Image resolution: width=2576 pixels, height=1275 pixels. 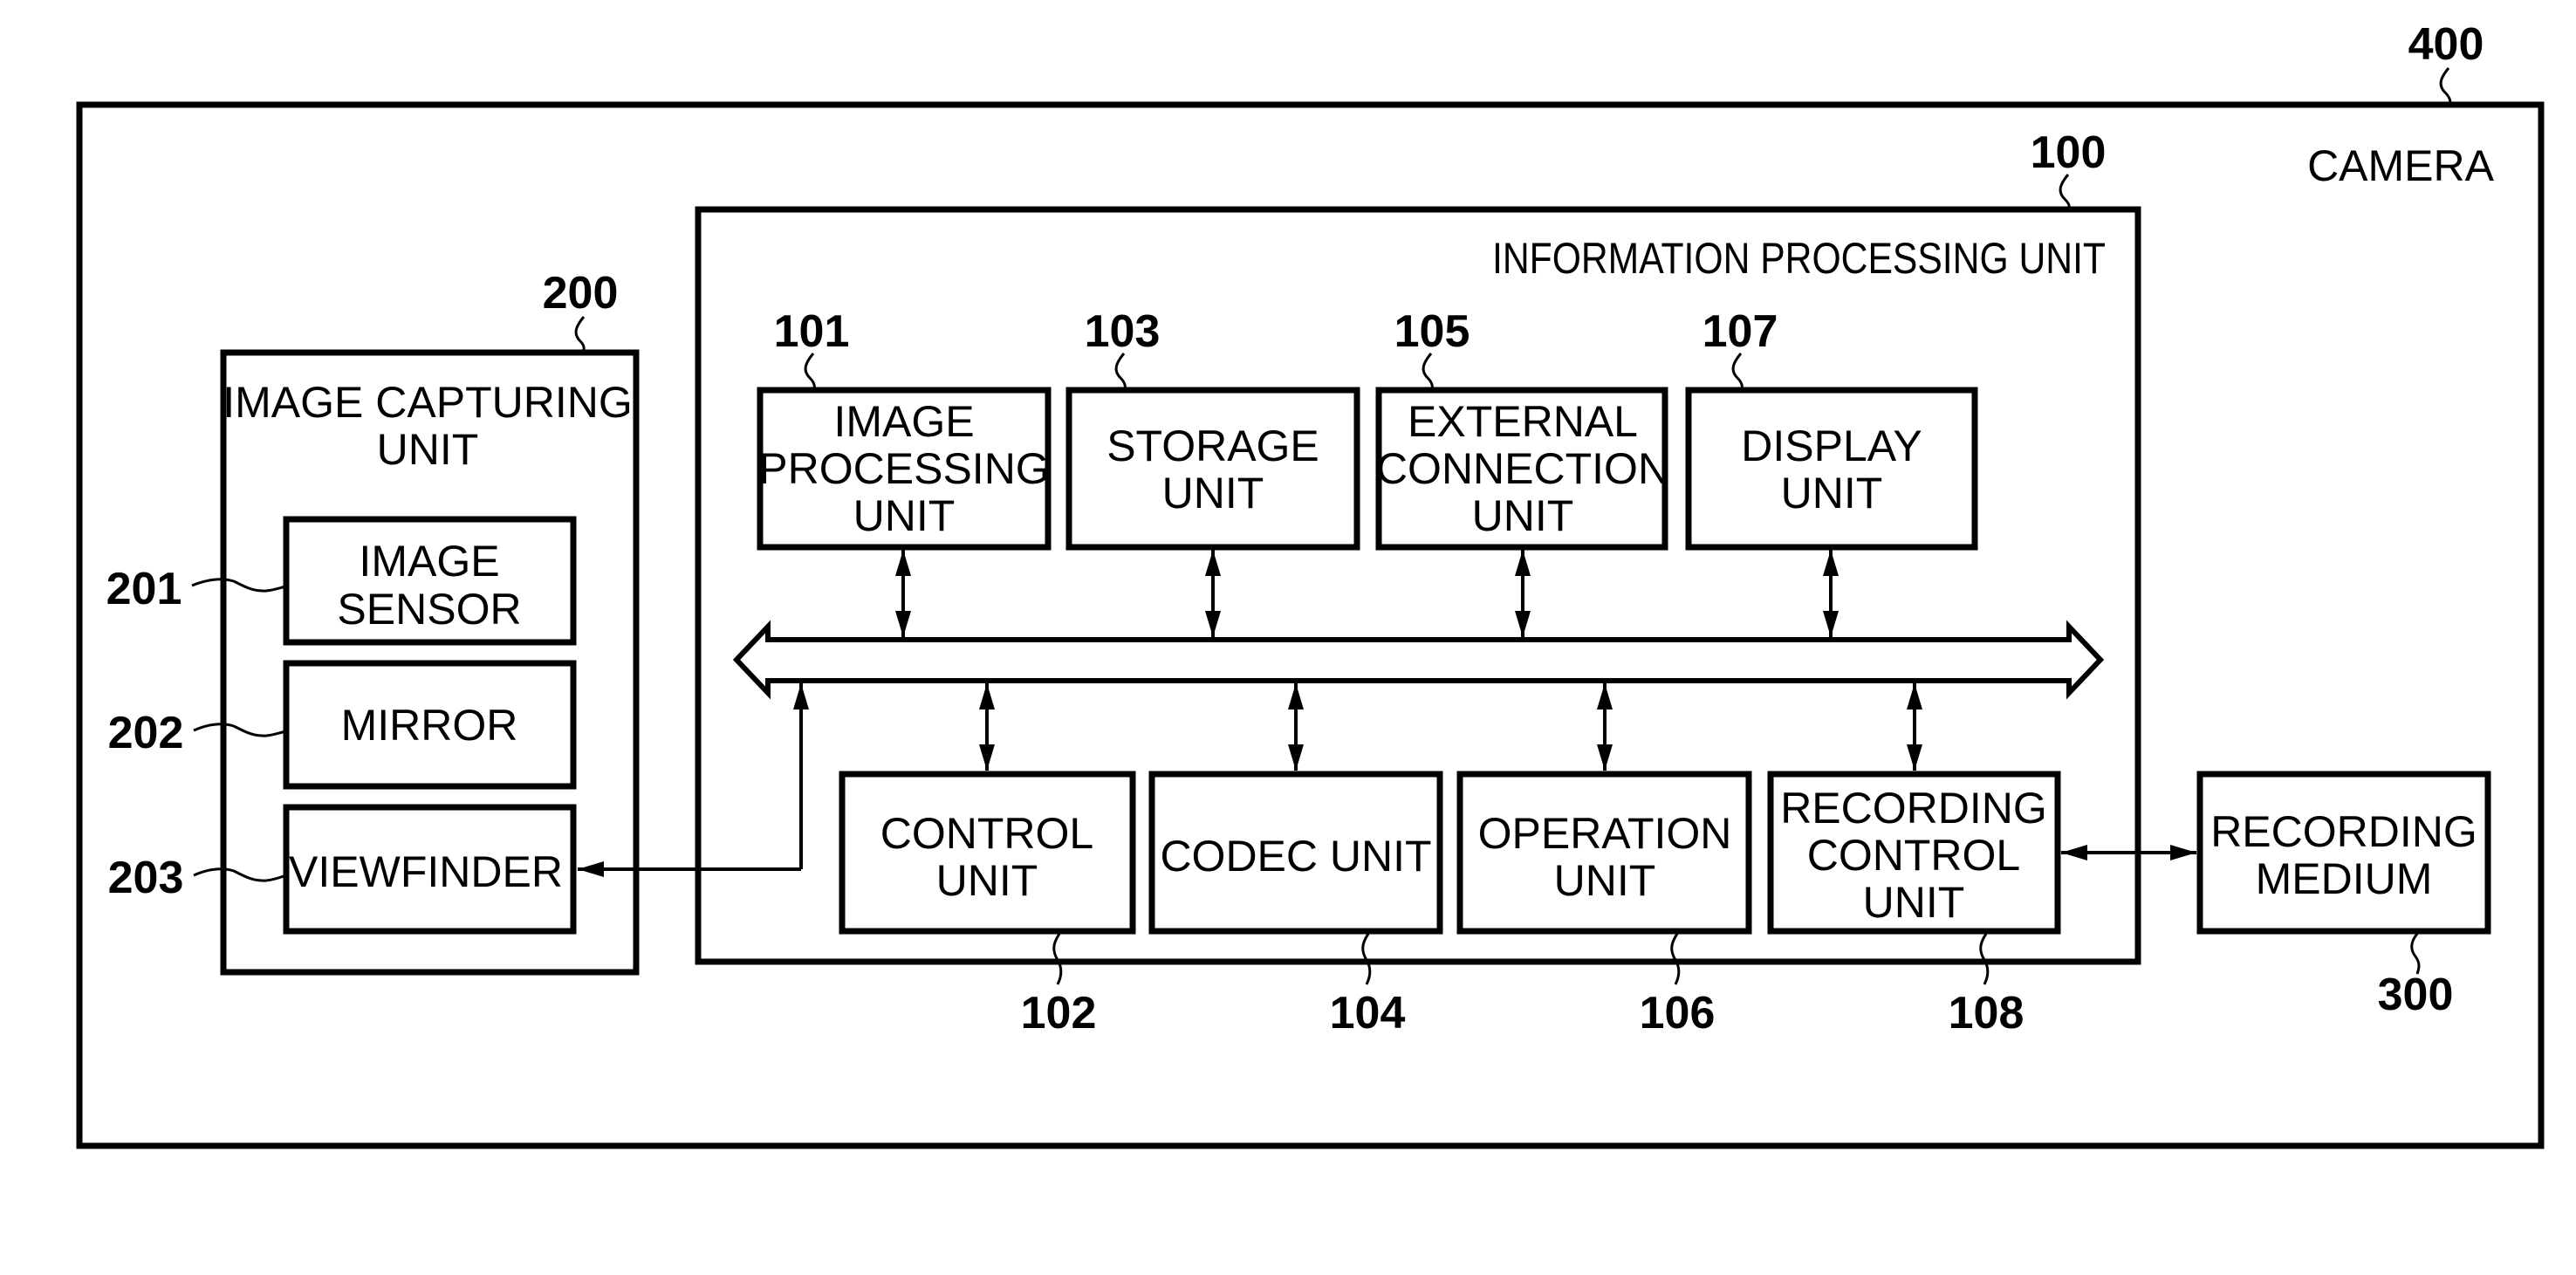 What do you see at coordinates (1523, 468) in the screenshot?
I see `external-connection-unit-label-line2: CONNECTION` at bounding box center [1523, 468].